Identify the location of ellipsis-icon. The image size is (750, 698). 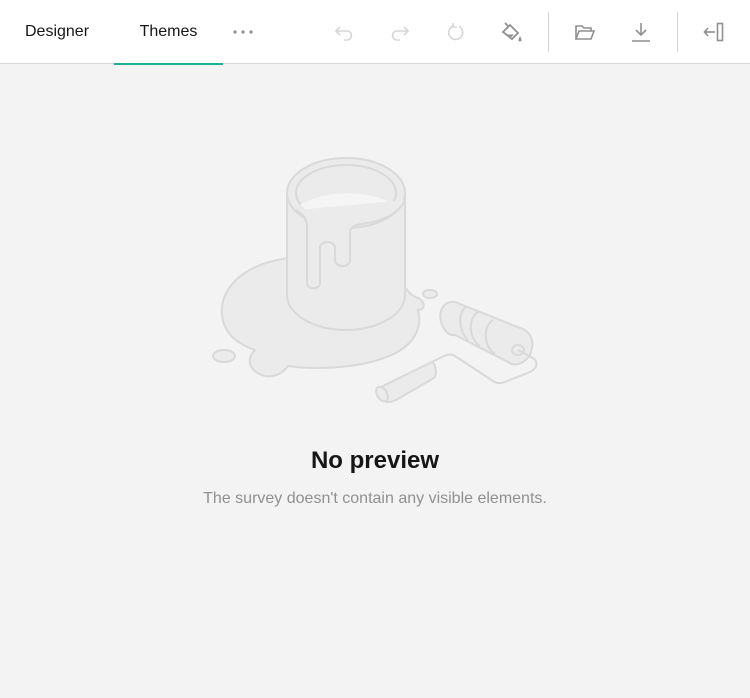
(243, 32).